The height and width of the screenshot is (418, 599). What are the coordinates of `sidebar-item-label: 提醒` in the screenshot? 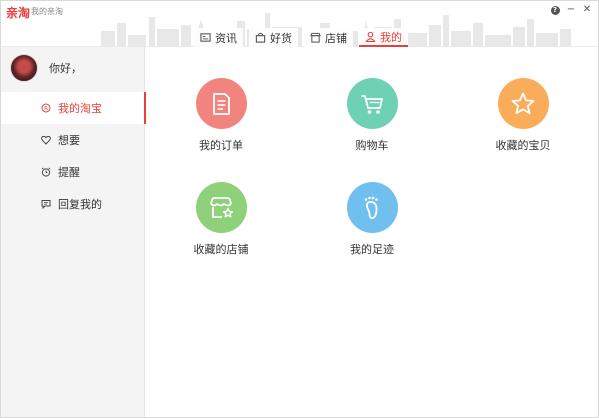 It's located at (69, 172).